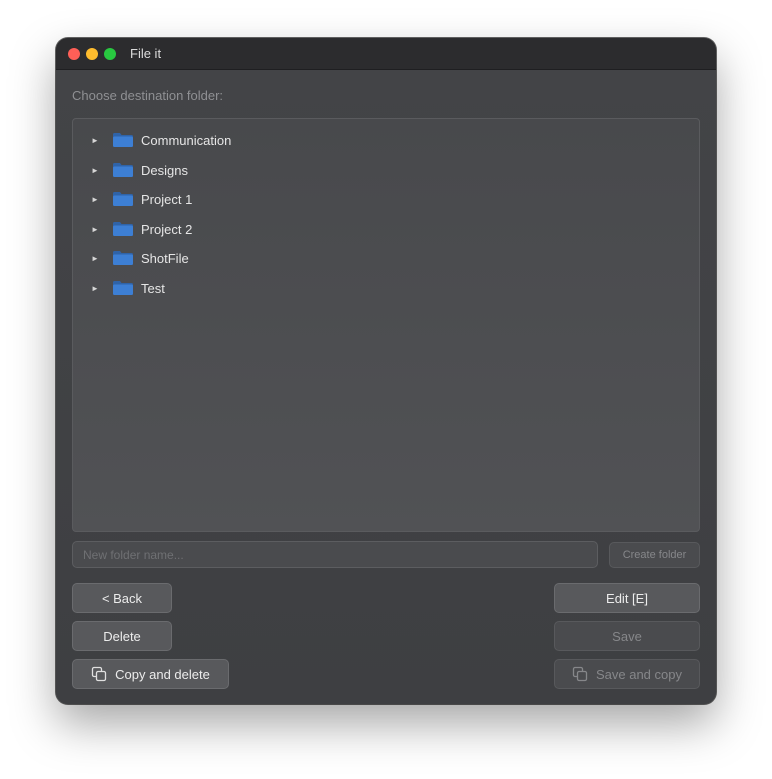 This screenshot has height=779, width=772. Describe the element at coordinates (627, 598) in the screenshot. I see `edit-button: Edit [E]` at that location.